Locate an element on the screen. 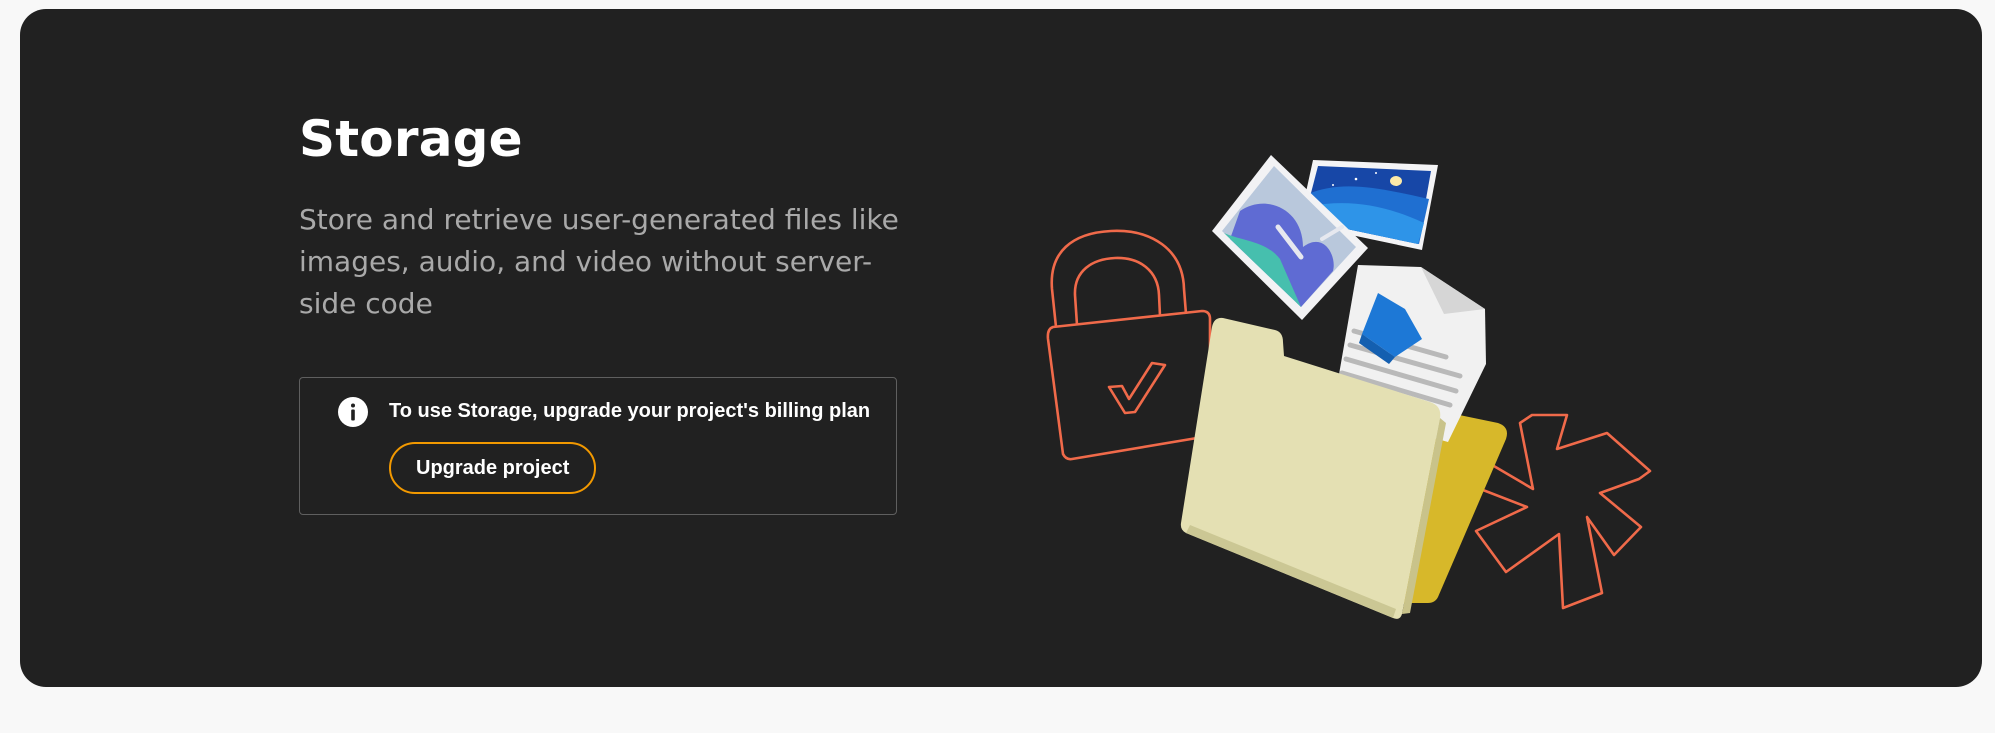 This screenshot has height=733, width=1995. page-title: Storage is located at coordinates (411, 139).